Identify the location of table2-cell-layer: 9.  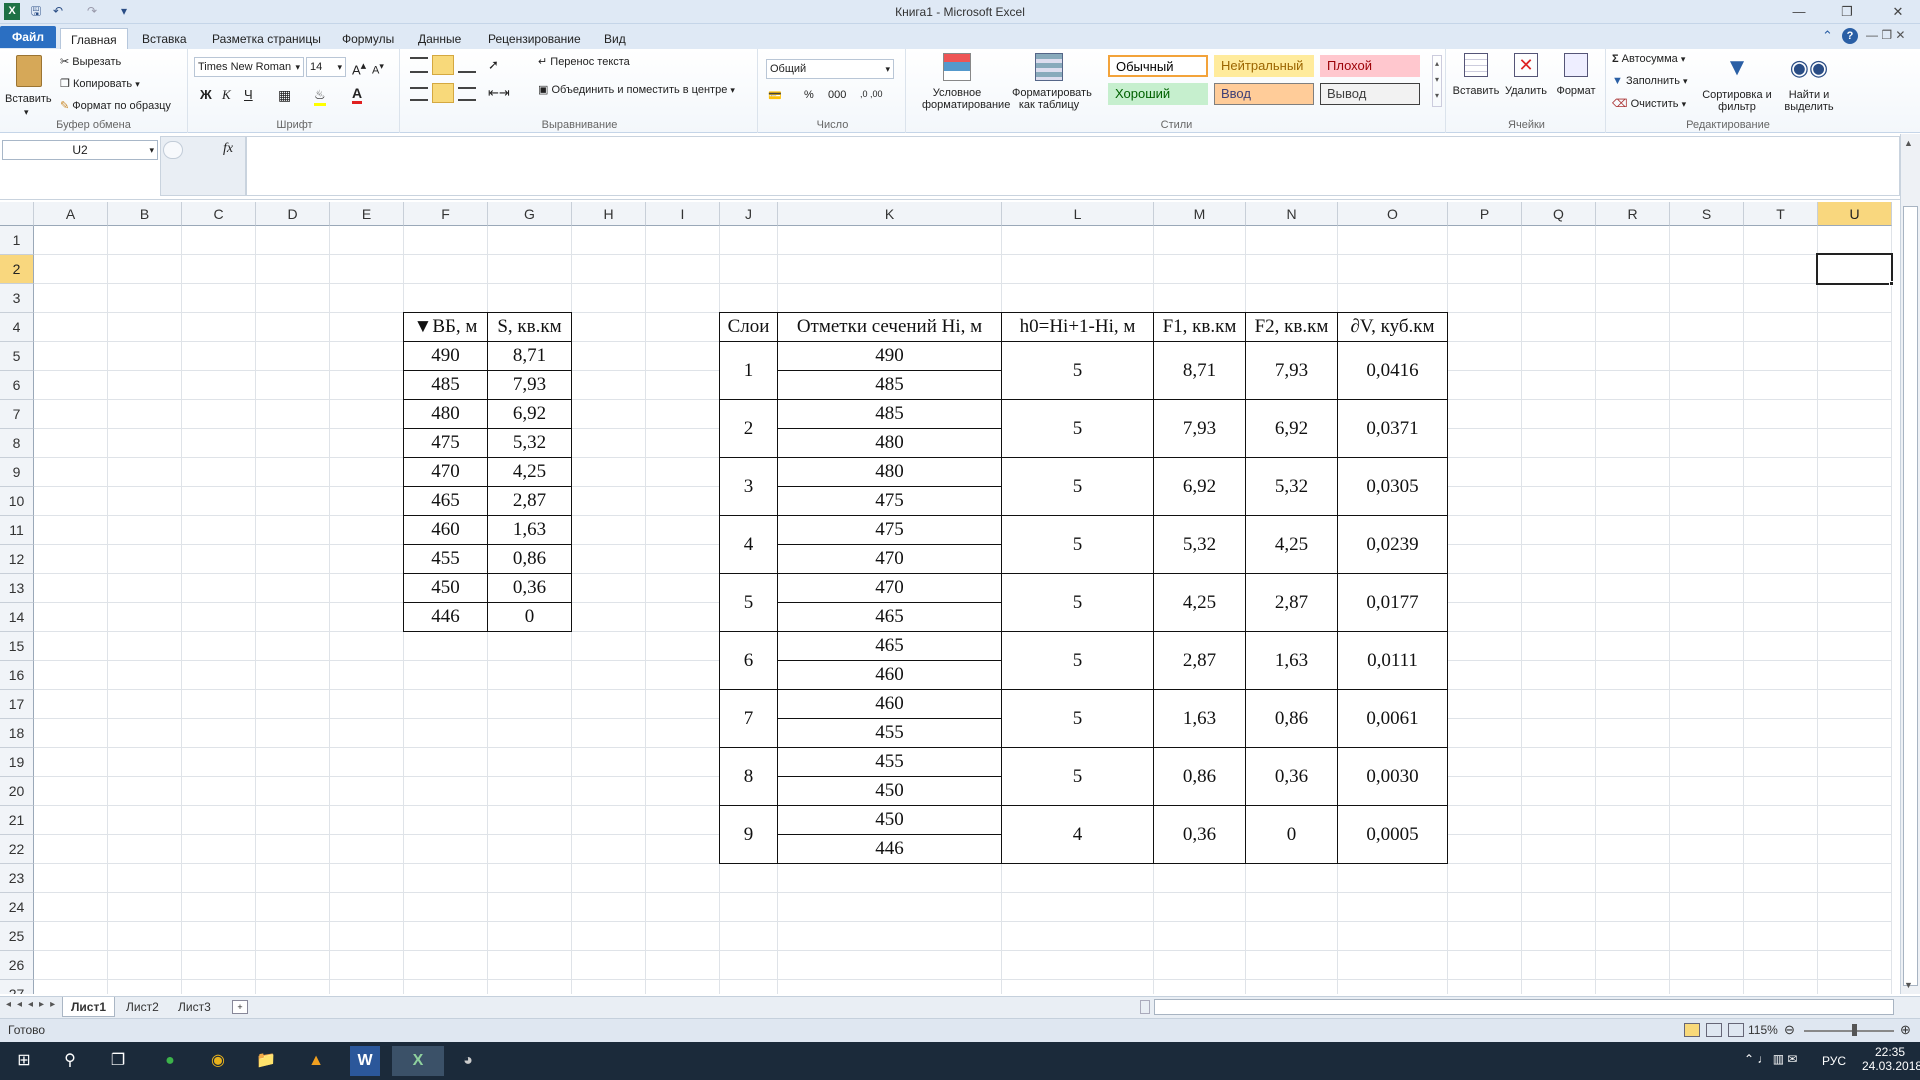
(748, 834).